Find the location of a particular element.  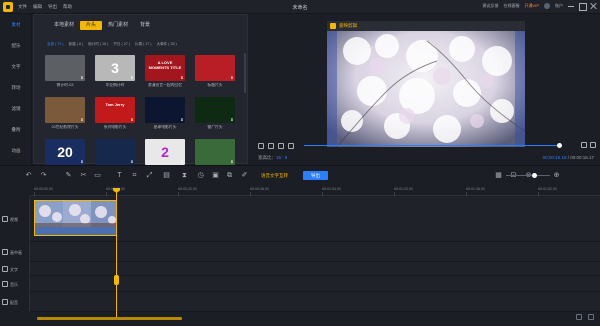

playhead-marker is located at coordinates (116, 280).